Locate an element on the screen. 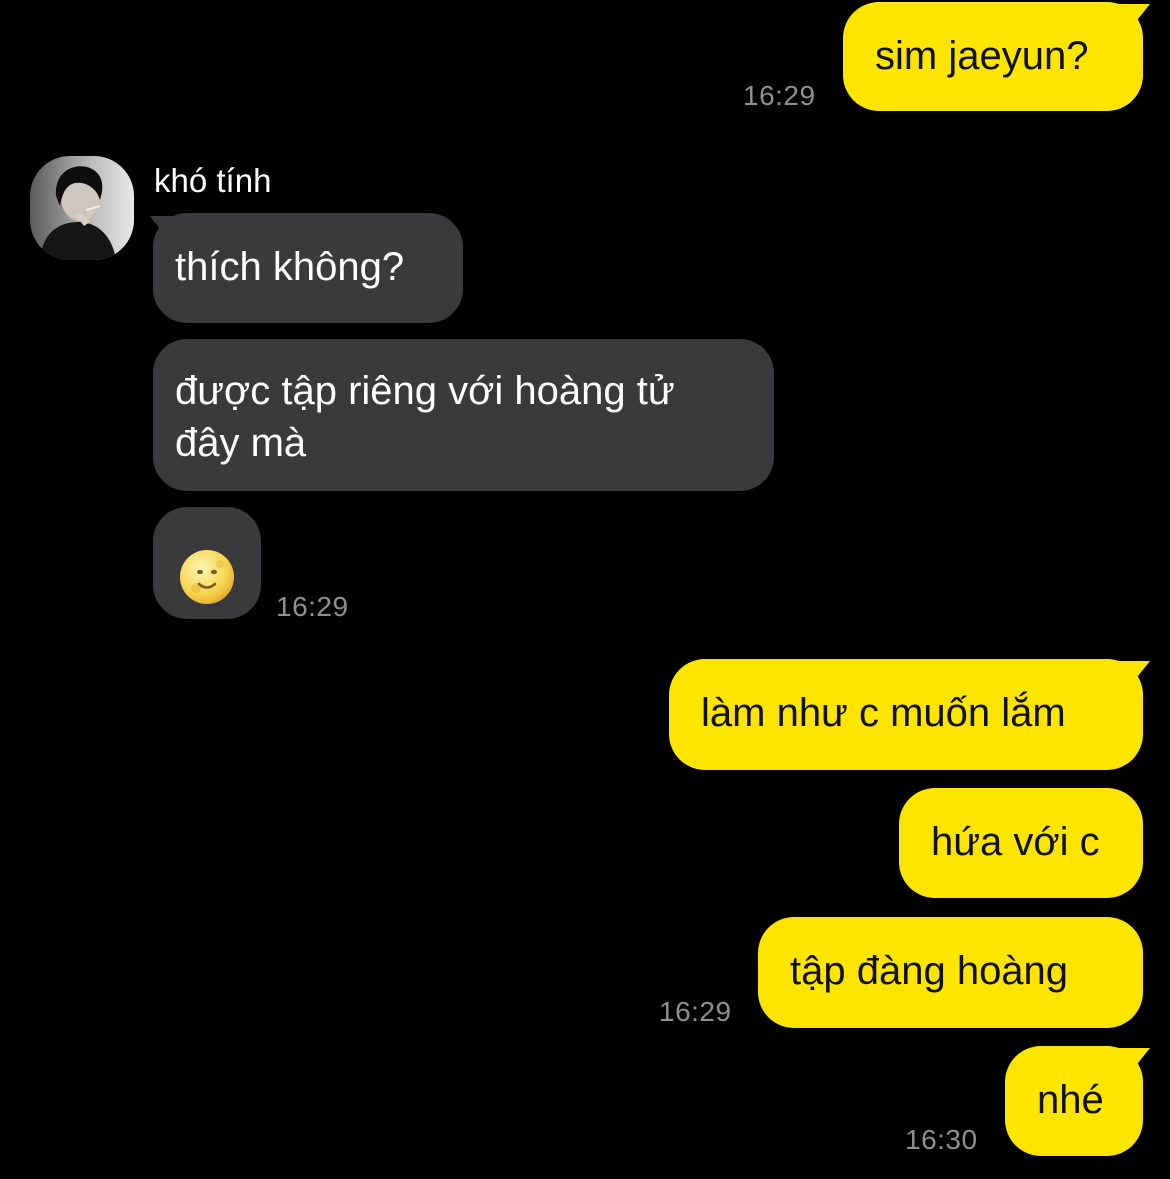 The image size is (1170, 1179). sender-name: khó tính is located at coordinates (213, 180).